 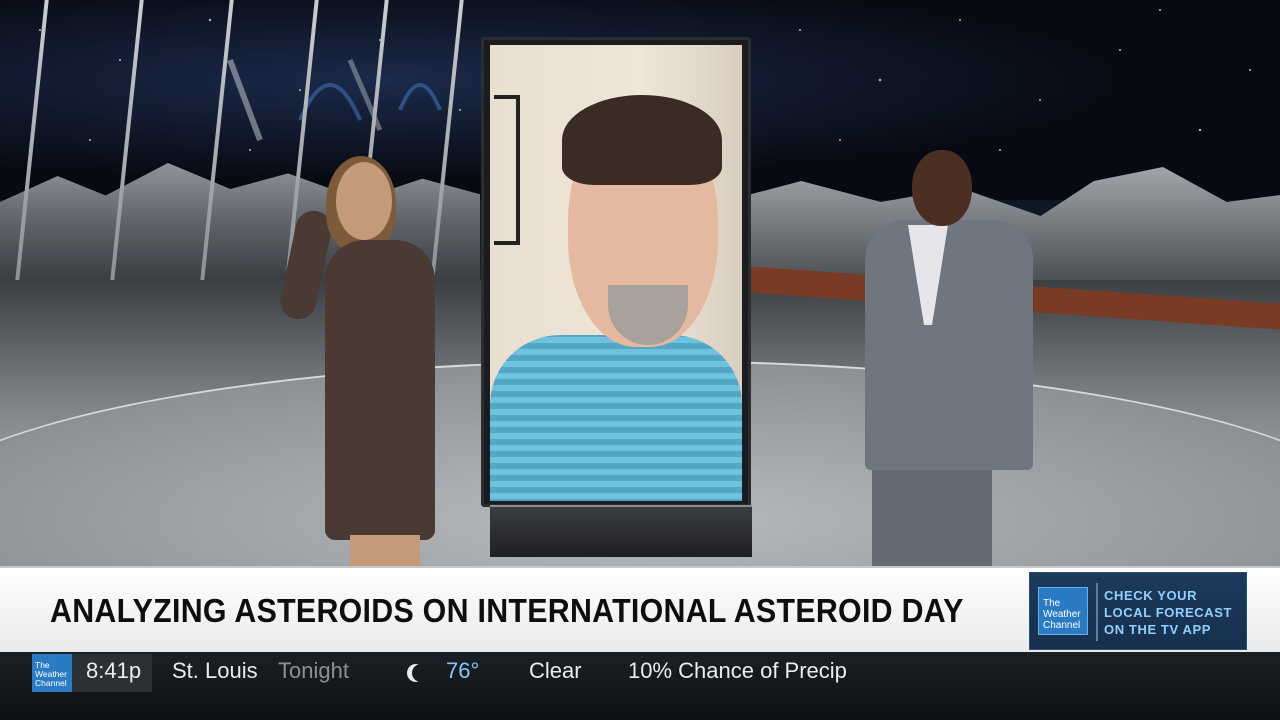 What do you see at coordinates (52, 673) in the screenshot?
I see `ticker-weather-channel-logo: The Weather Channel` at bounding box center [52, 673].